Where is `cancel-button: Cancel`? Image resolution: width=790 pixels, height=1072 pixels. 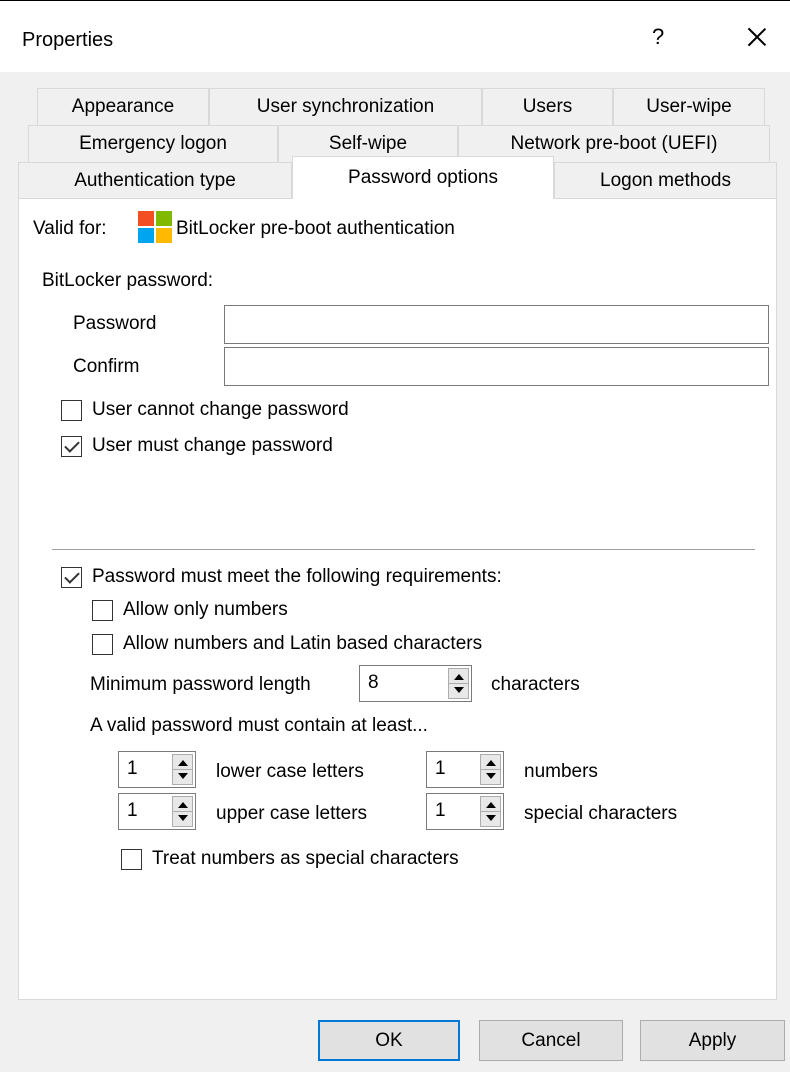
cancel-button: Cancel is located at coordinates (551, 1040).